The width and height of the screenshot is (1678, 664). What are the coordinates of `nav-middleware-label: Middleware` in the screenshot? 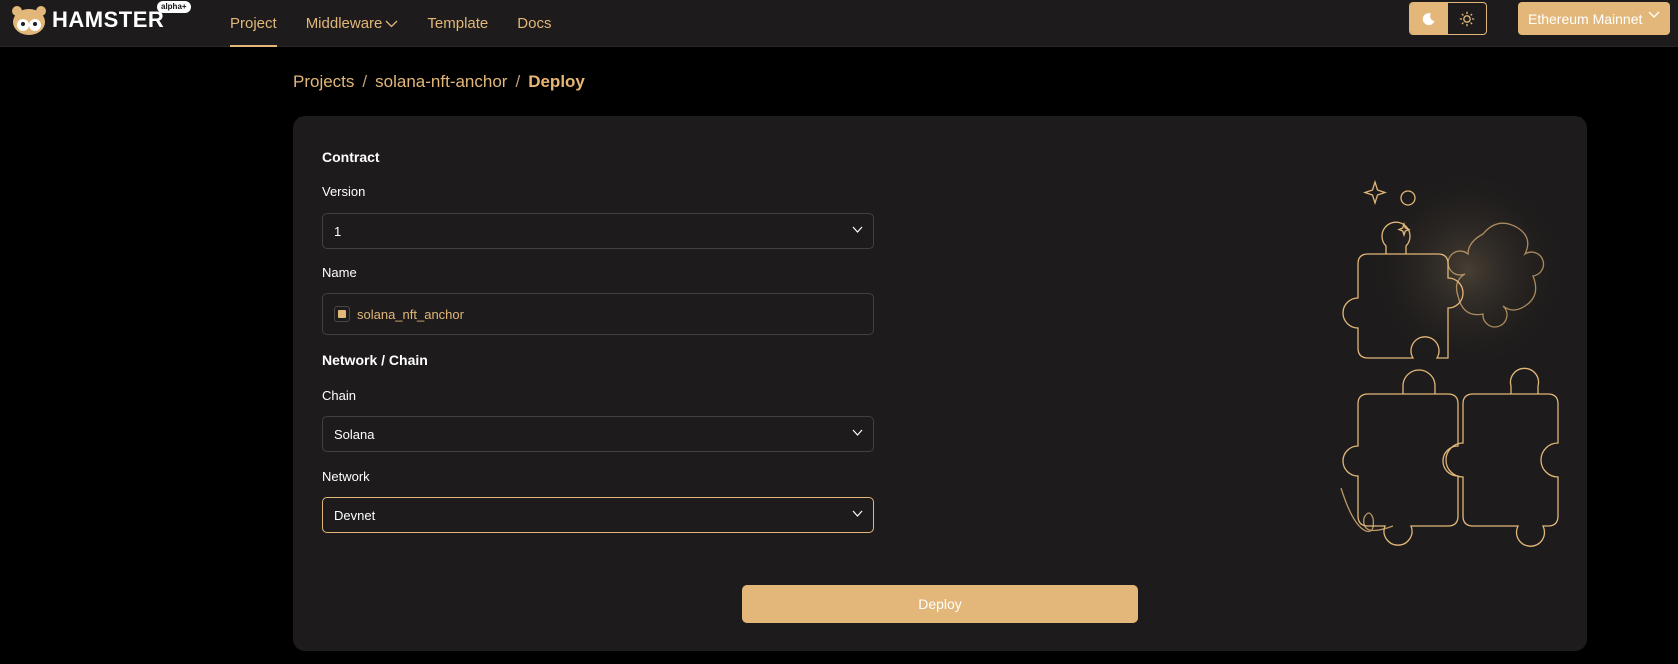 It's located at (344, 23).